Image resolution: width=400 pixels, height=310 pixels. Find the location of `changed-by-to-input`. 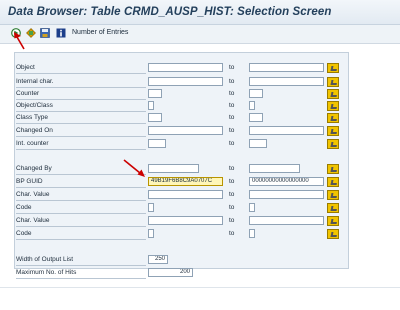

changed-by-to-input is located at coordinates (274, 168).